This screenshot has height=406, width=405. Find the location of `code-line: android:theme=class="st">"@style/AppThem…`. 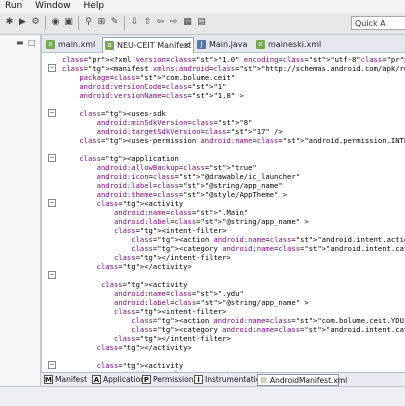

code-line: android:theme=class="st">"@style/AppThem… is located at coordinates (192, 194).